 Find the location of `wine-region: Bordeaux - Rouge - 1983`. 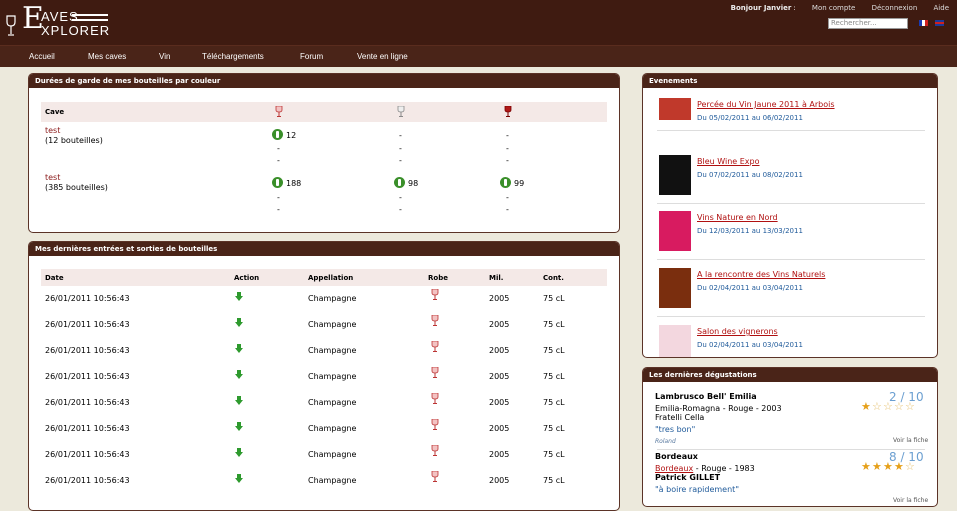

wine-region: Bordeaux - Rouge - 1983 is located at coordinates (705, 468).